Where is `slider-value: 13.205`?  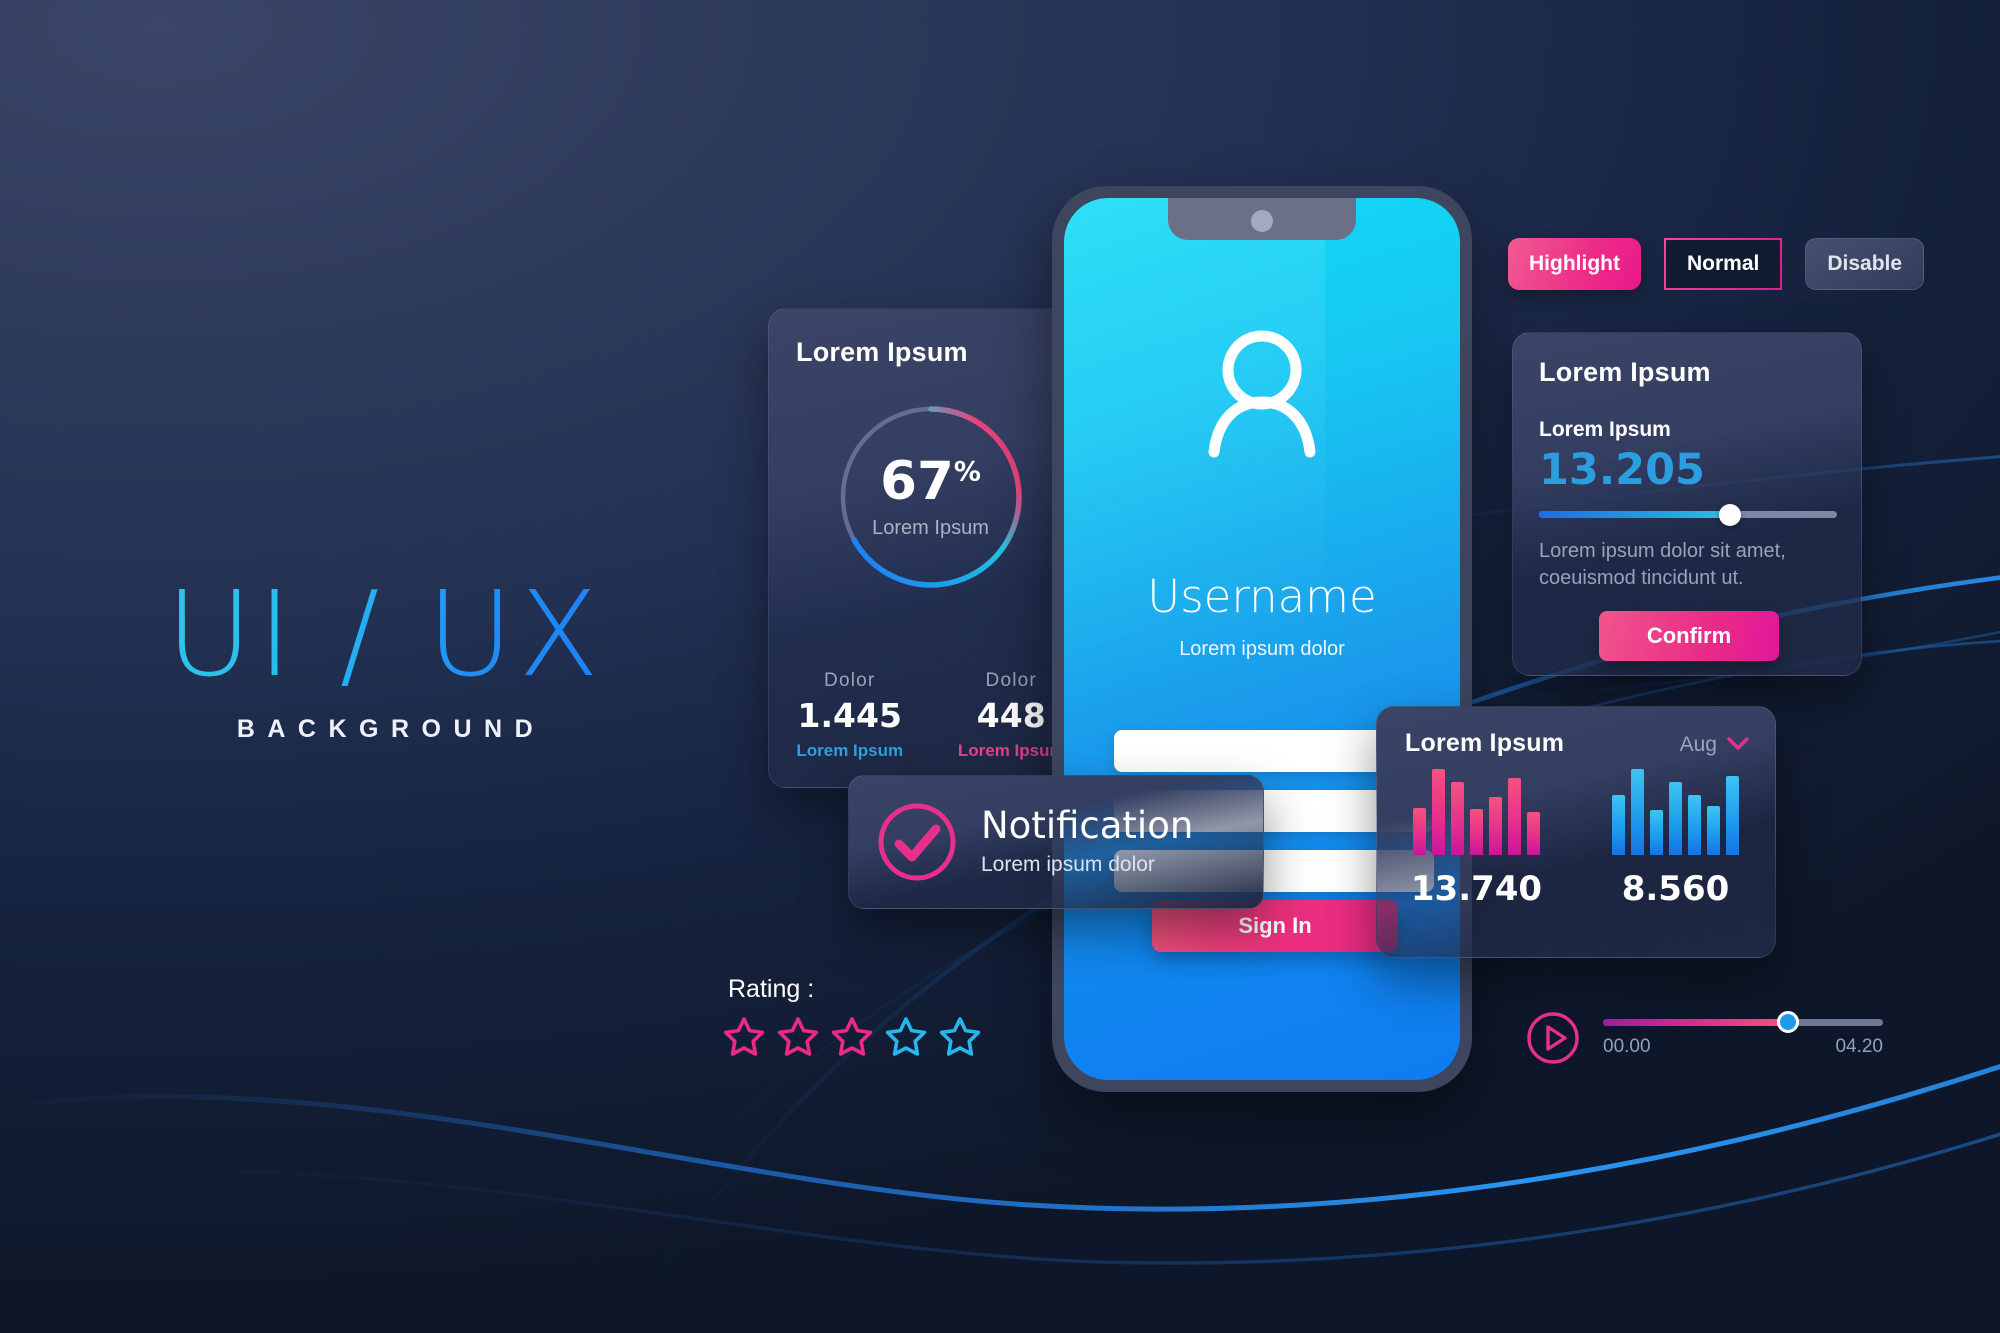
slider-value: 13.205 is located at coordinates (1622, 470).